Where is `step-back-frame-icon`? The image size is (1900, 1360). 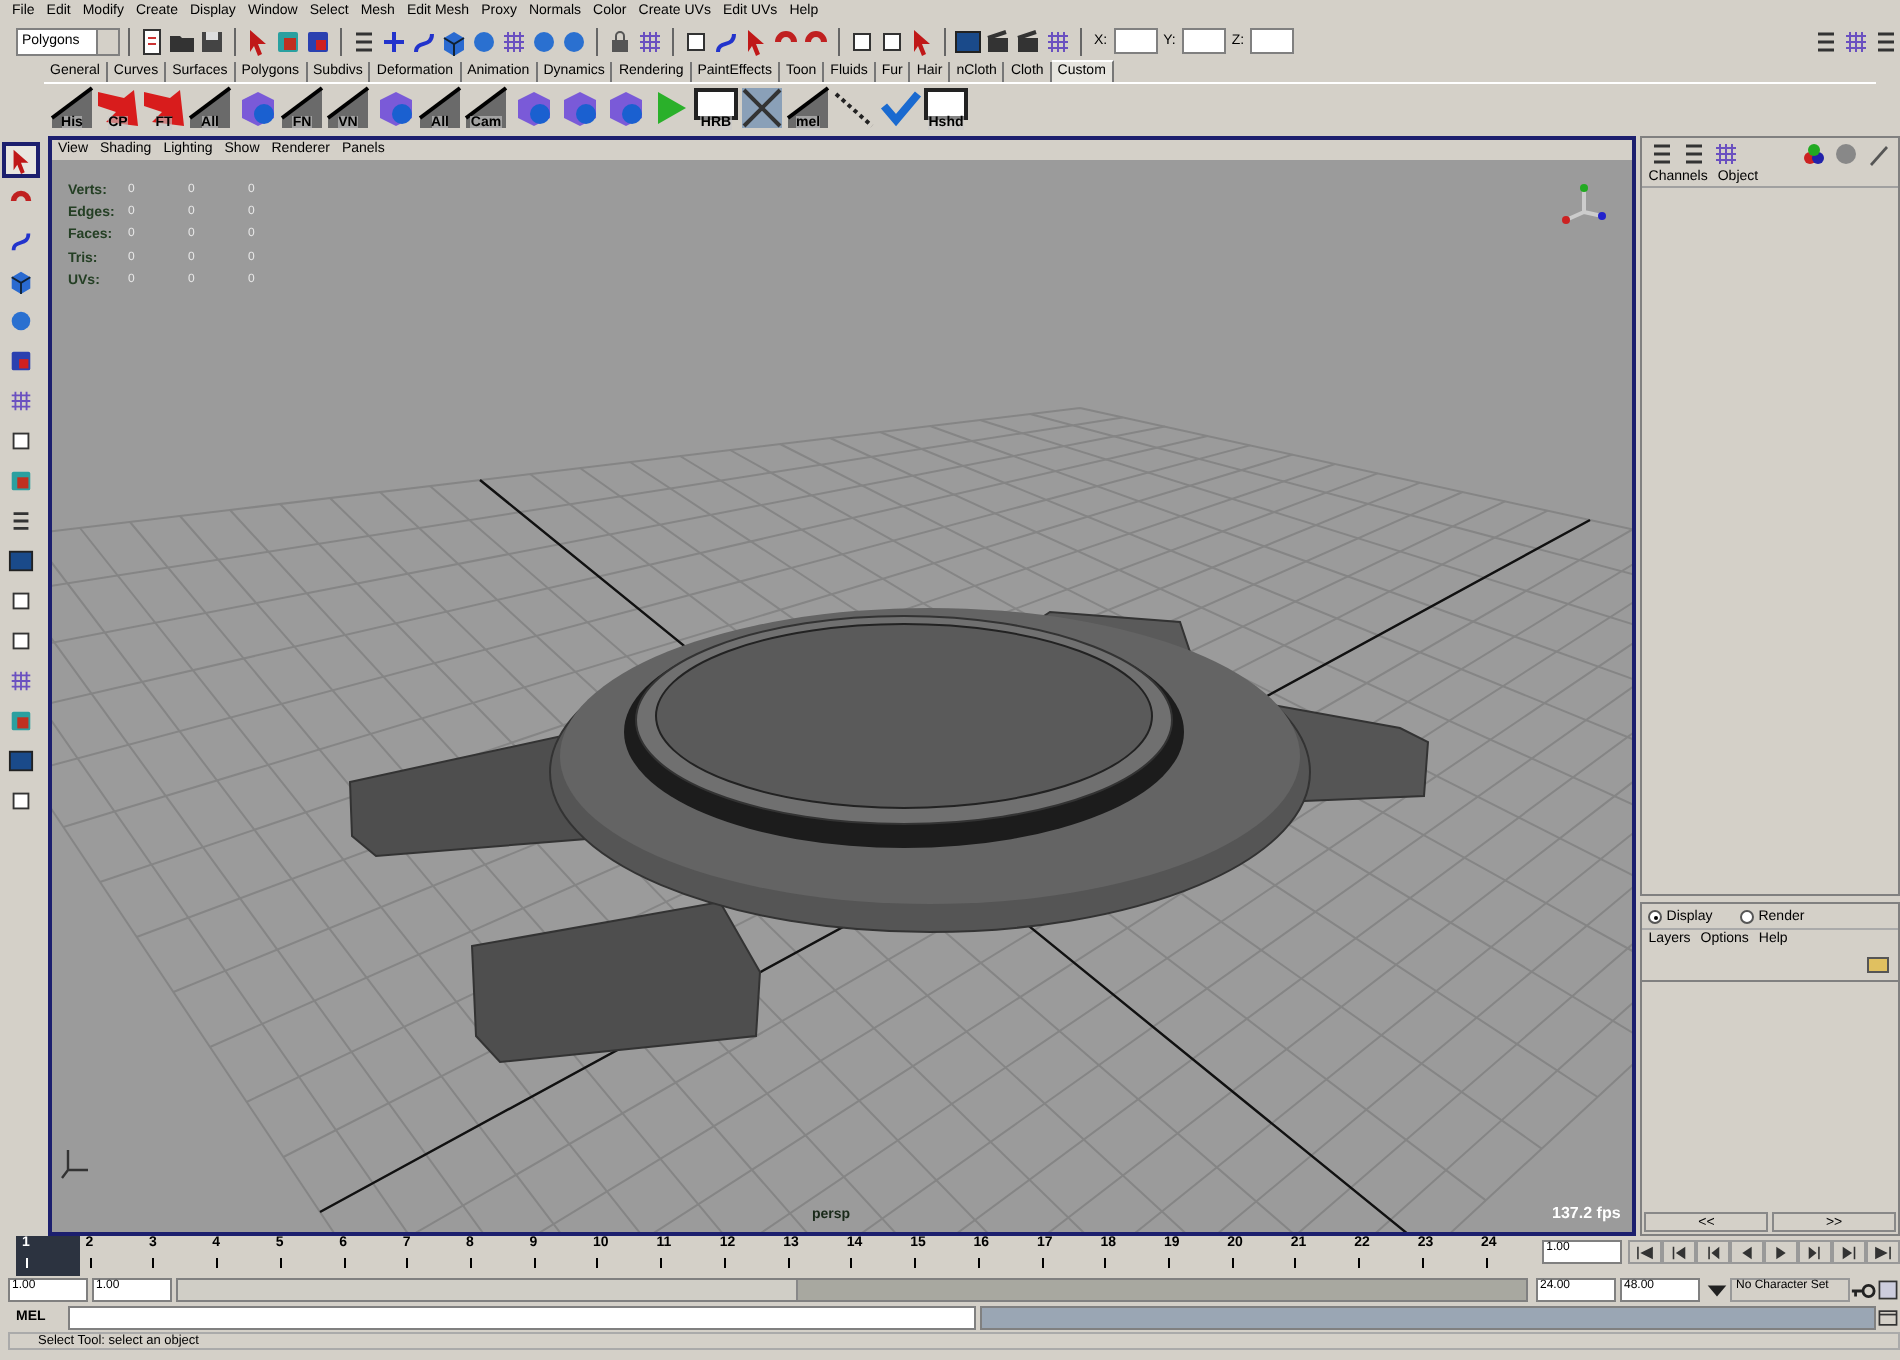 step-back-frame-icon is located at coordinates (1713, 1252).